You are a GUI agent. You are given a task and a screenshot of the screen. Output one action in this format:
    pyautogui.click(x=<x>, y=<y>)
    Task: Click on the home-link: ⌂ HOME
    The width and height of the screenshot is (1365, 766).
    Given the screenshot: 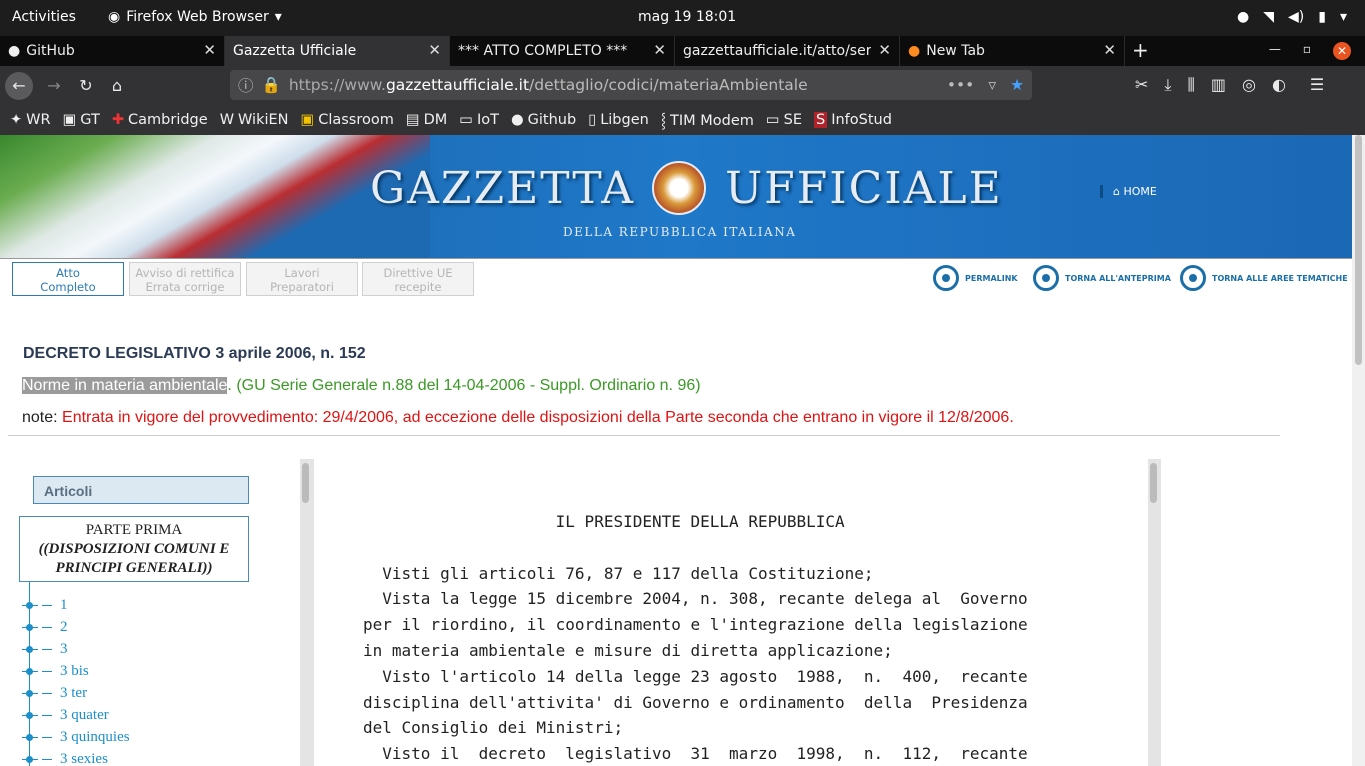 What is the action you would take?
    pyautogui.click(x=1128, y=191)
    